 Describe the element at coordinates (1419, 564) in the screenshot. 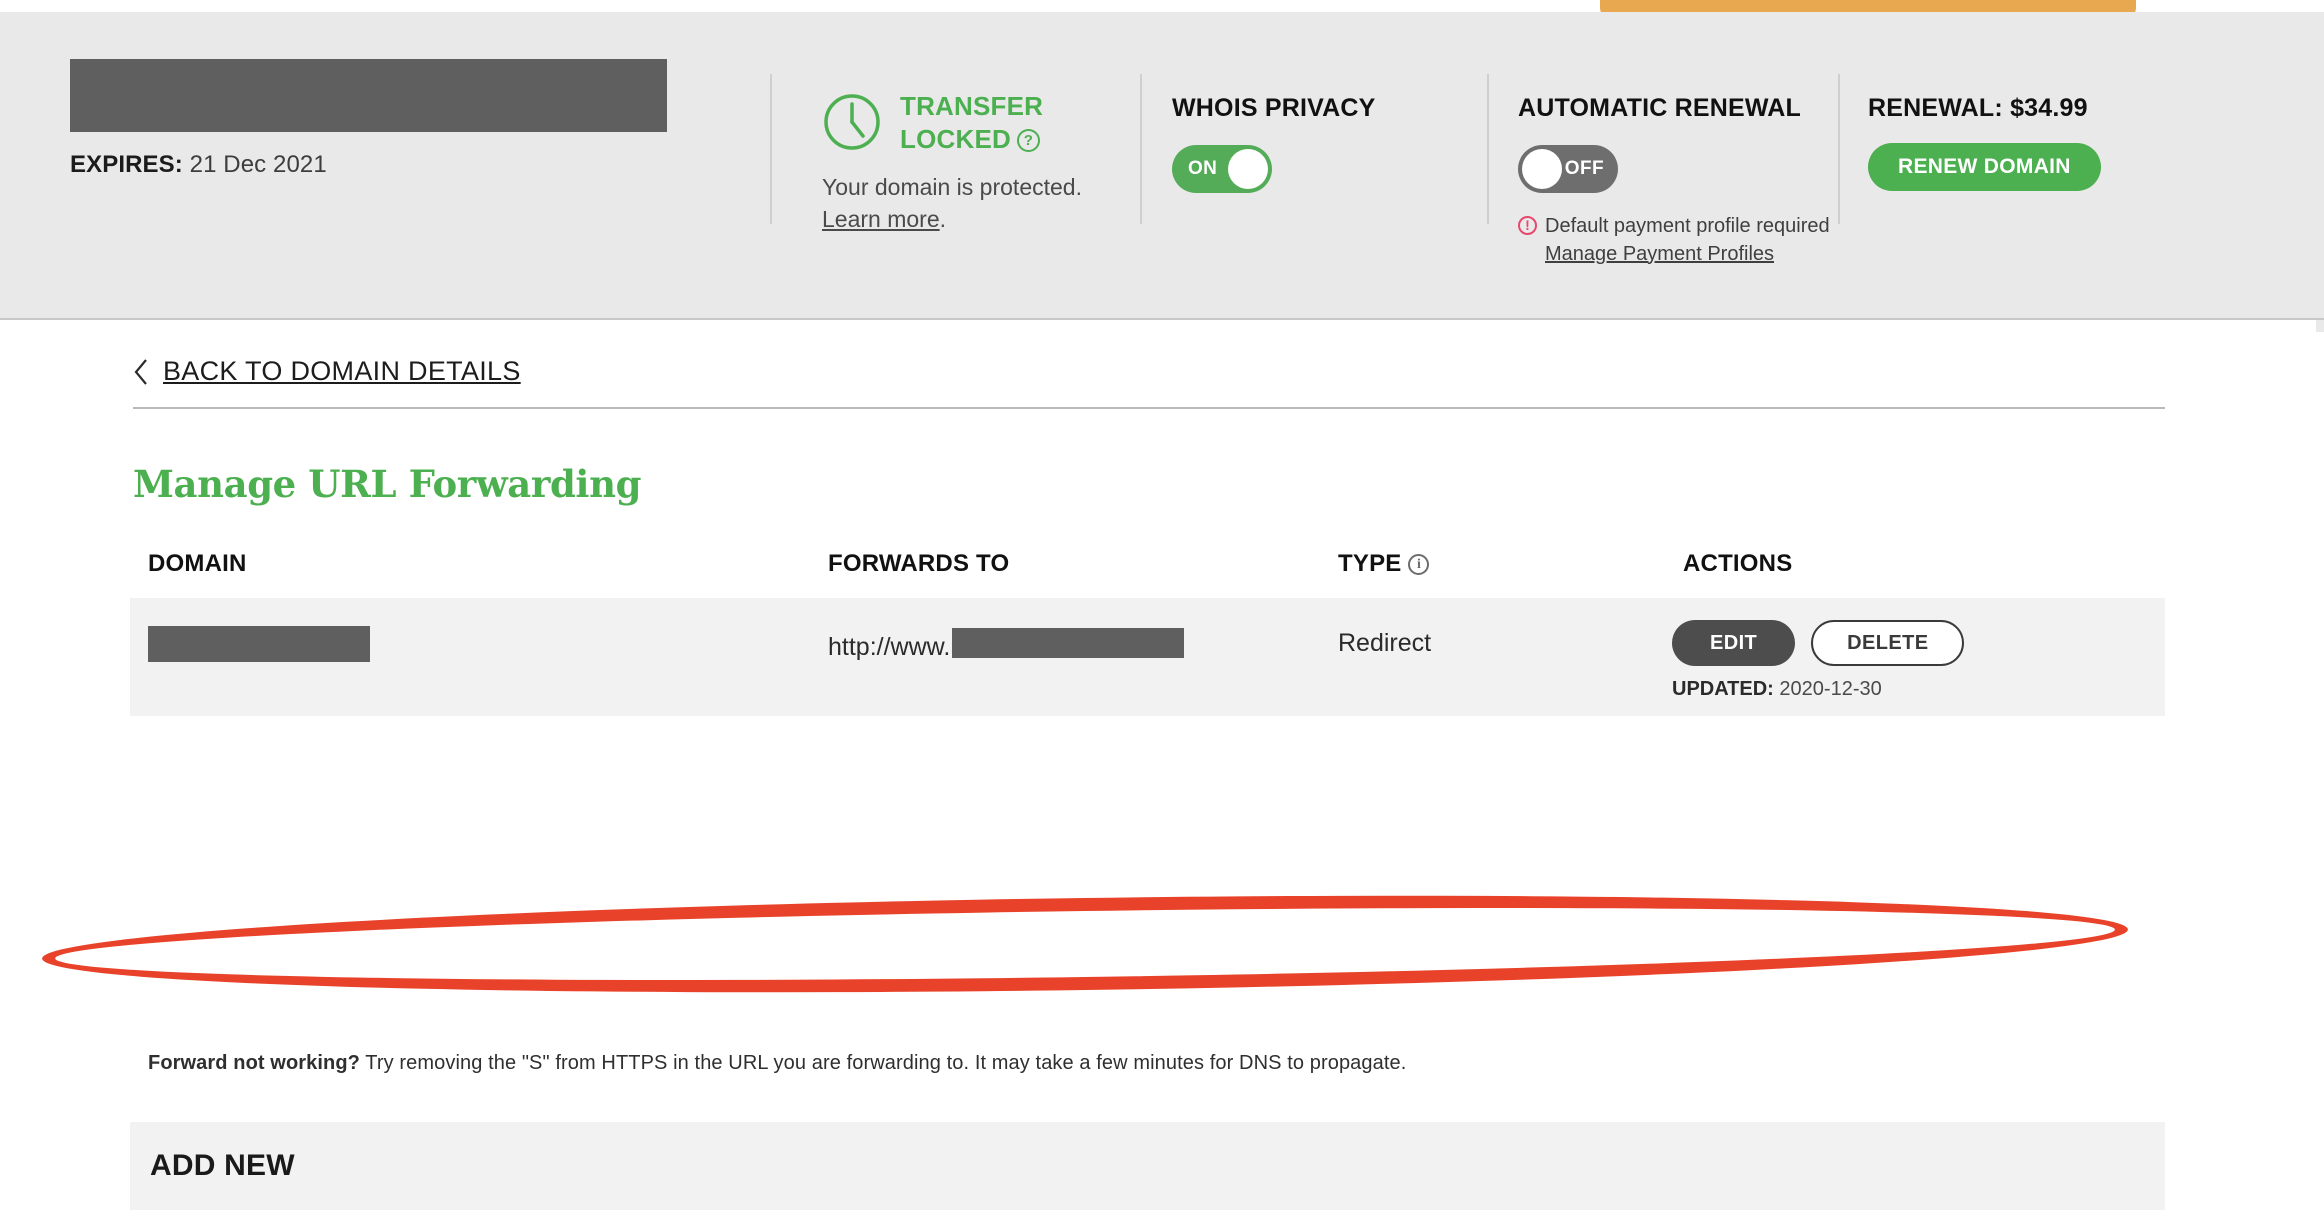

I see `info-icon: i` at that location.